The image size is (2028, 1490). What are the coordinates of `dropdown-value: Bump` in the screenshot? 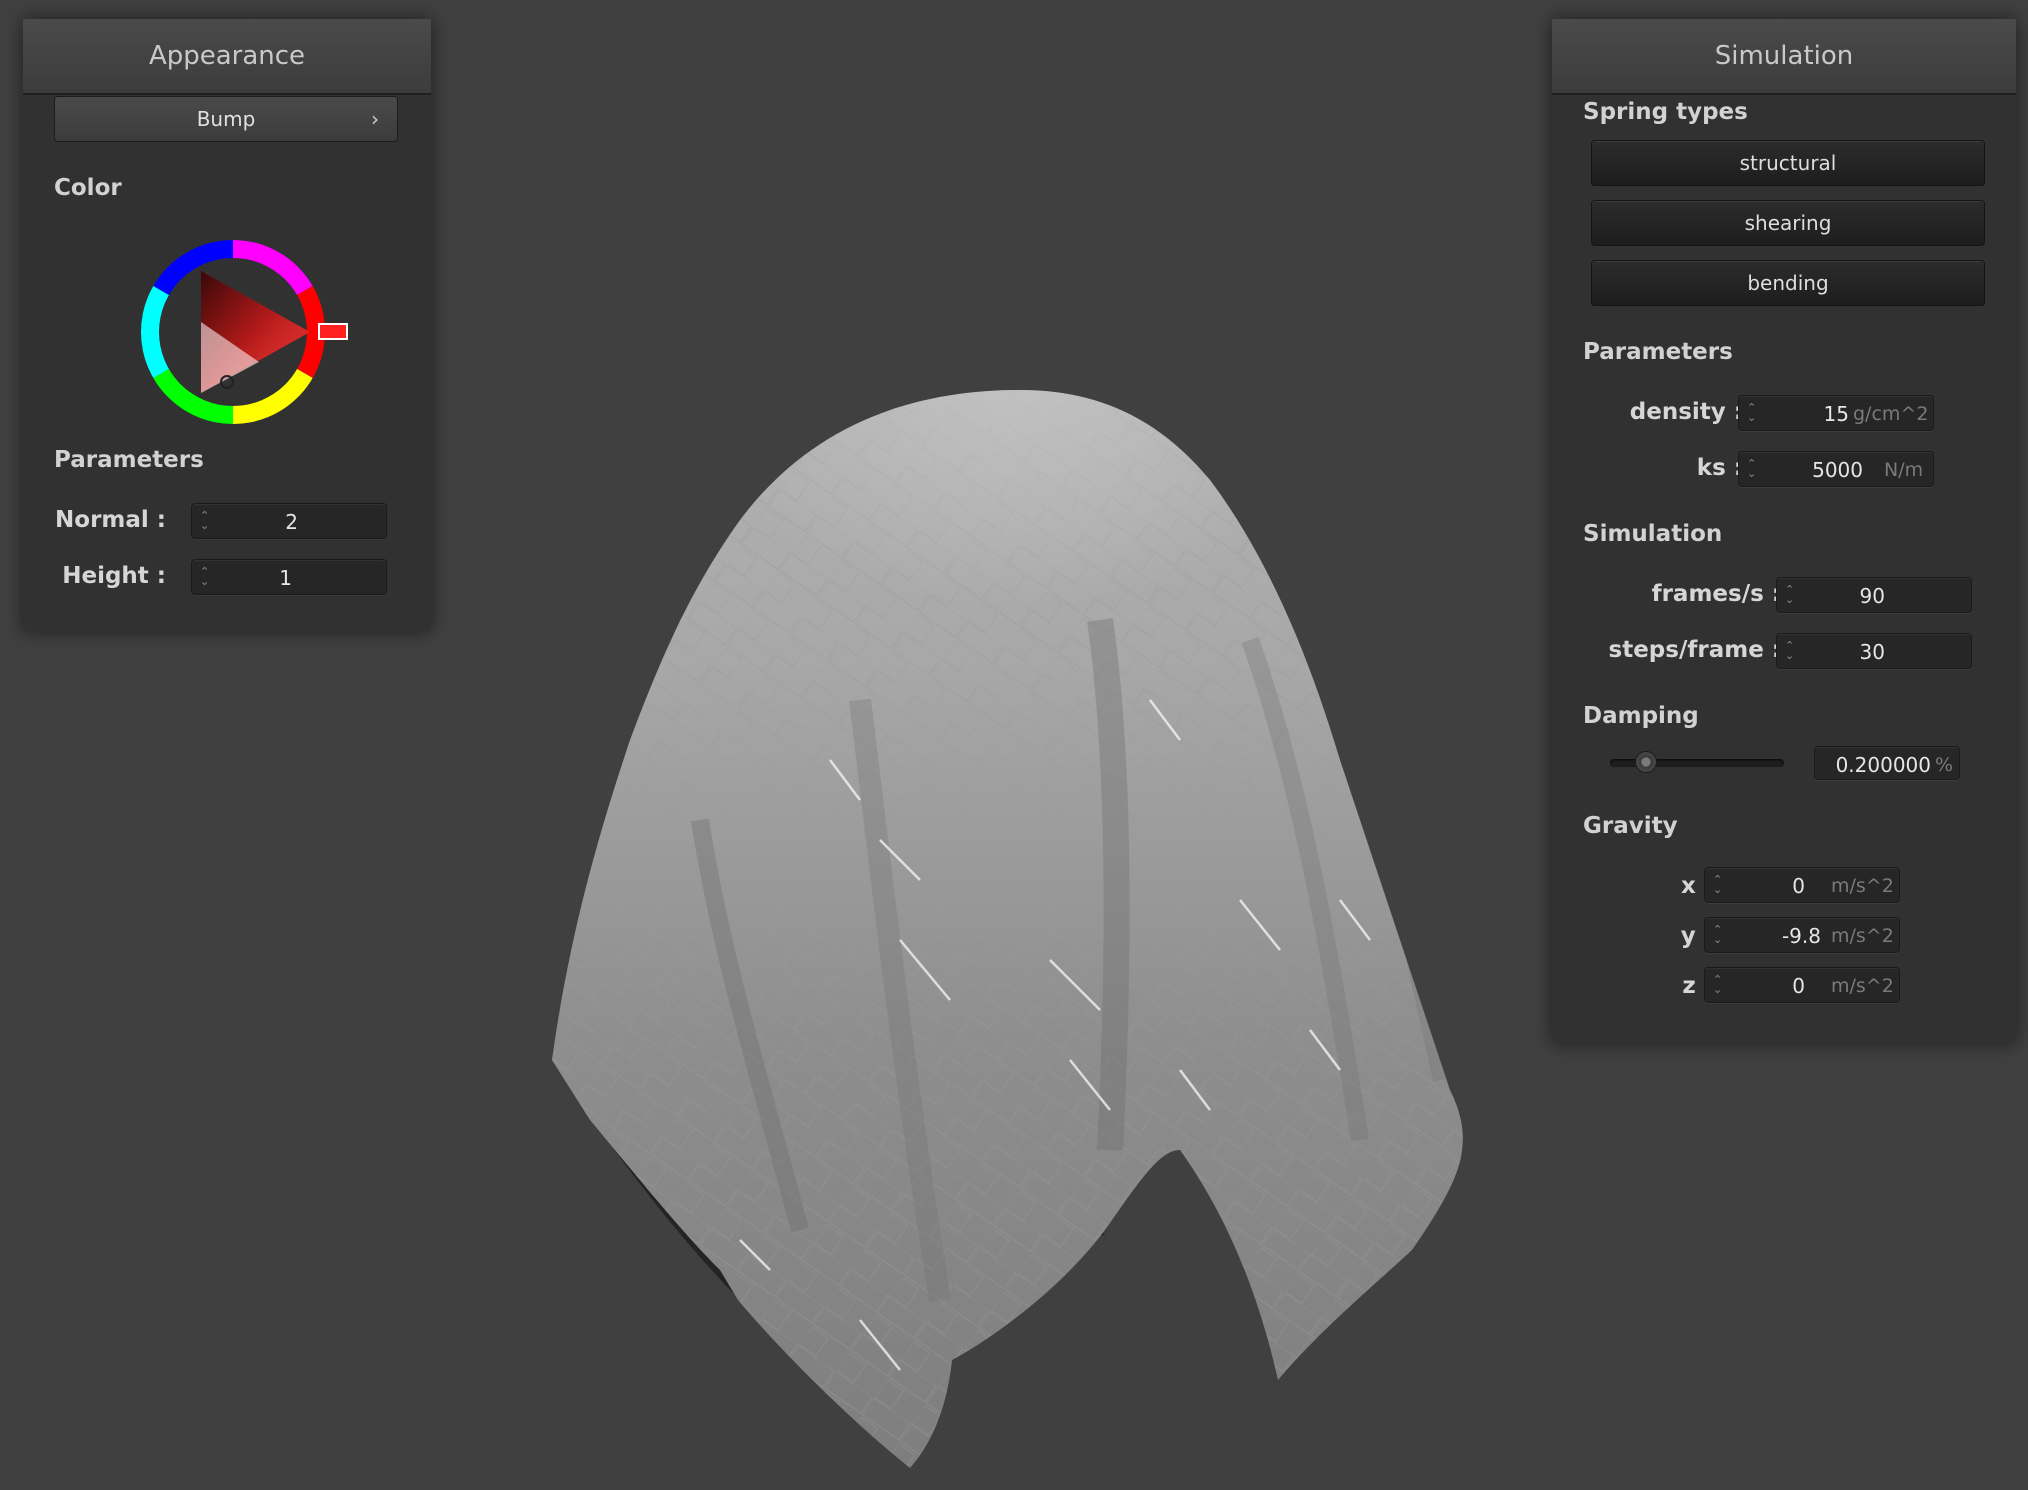 It's located at (226, 119).